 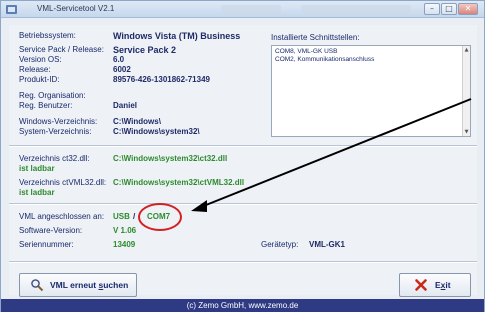 What do you see at coordinates (11, 9) in the screenshot?
I see `app-icon` at bounding box center [11, 9].